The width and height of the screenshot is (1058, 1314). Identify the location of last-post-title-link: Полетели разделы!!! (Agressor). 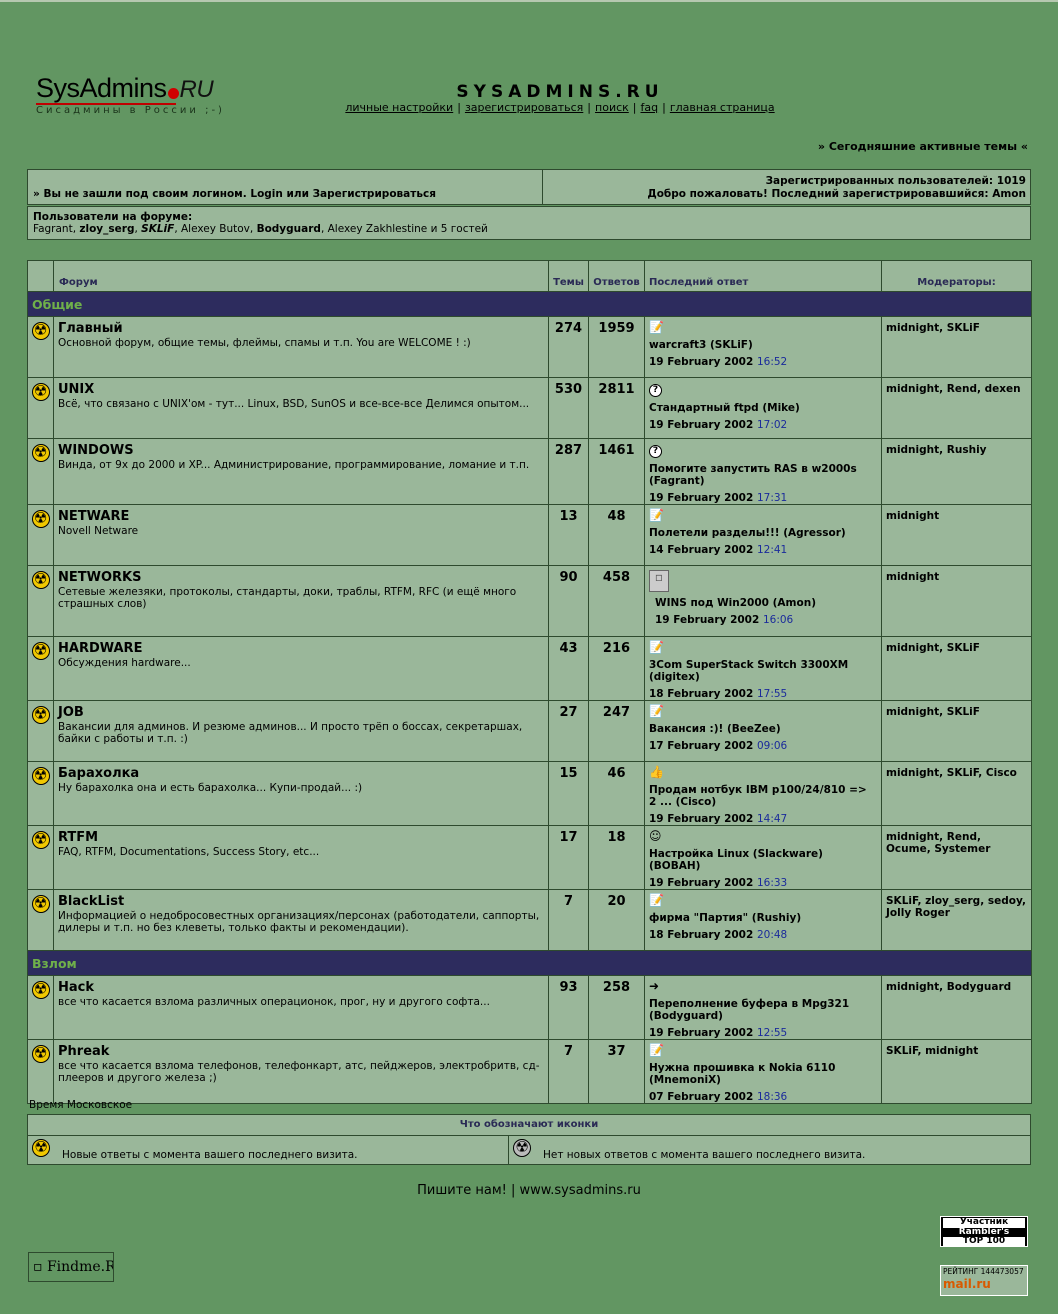
(763, 533).